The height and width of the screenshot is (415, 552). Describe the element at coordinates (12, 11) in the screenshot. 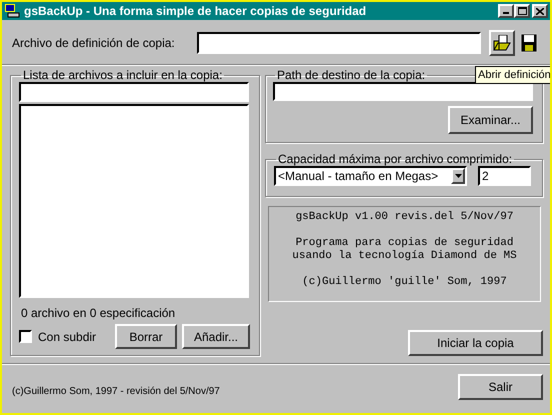

I see `computer-icon` at that location.